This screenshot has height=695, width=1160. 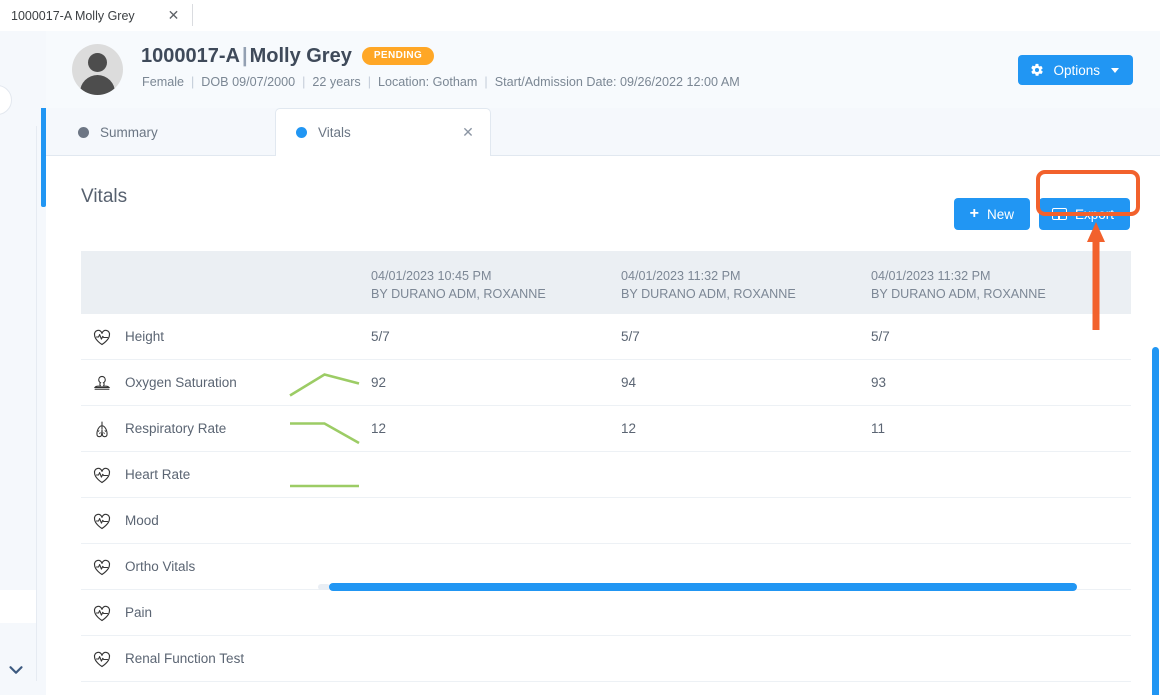 I want to click on browser-tab-title: 1000017-A Molly Grey, so click(x=73, y=15).